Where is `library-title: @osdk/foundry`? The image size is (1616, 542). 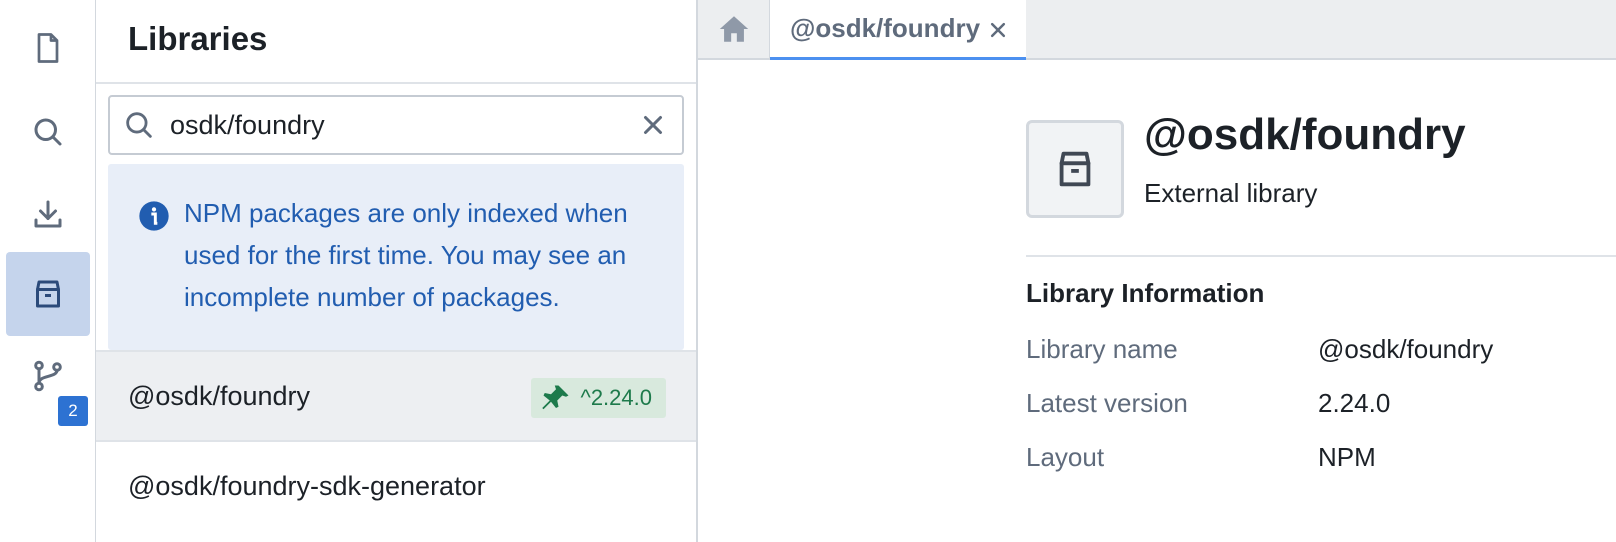
library-title: @osdk/foundry is located at coordinates (1305, 134).